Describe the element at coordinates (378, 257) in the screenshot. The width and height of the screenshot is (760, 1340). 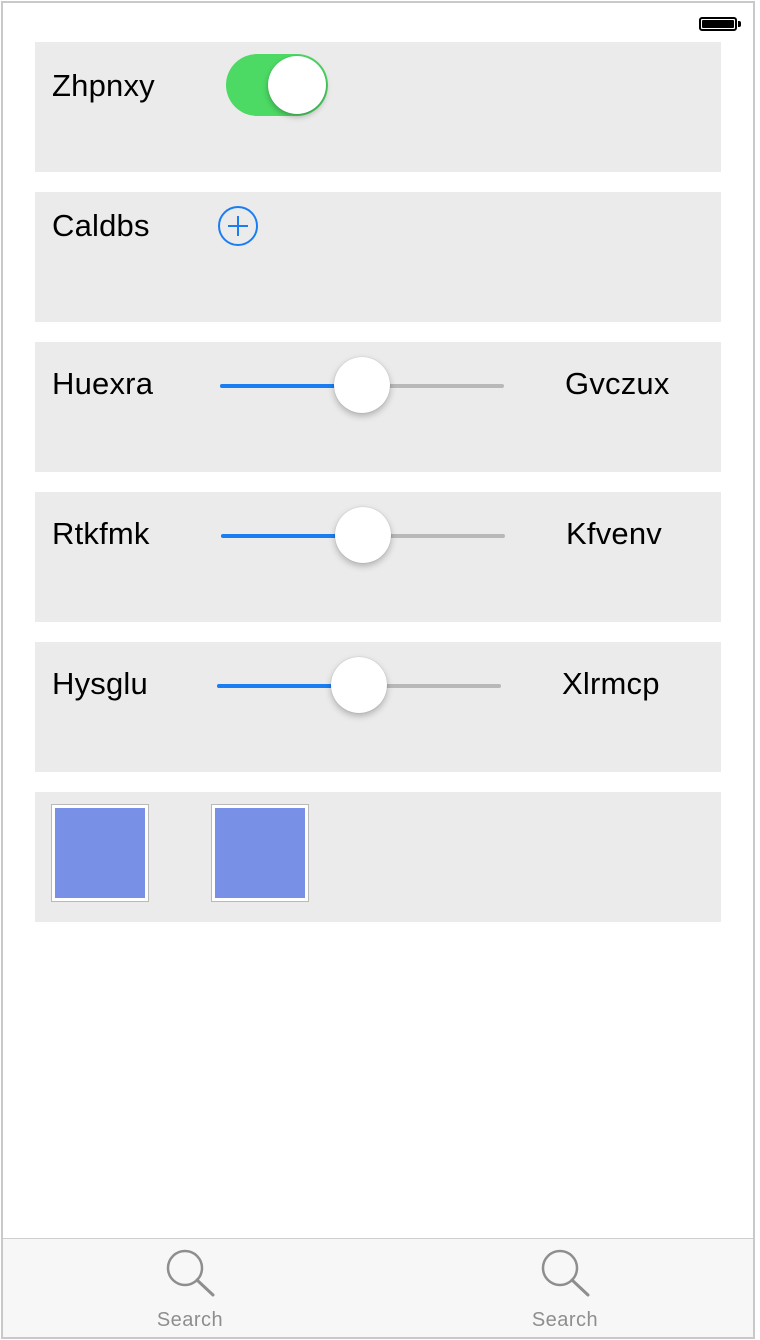
I see `add-row: Caldbs` at that location.